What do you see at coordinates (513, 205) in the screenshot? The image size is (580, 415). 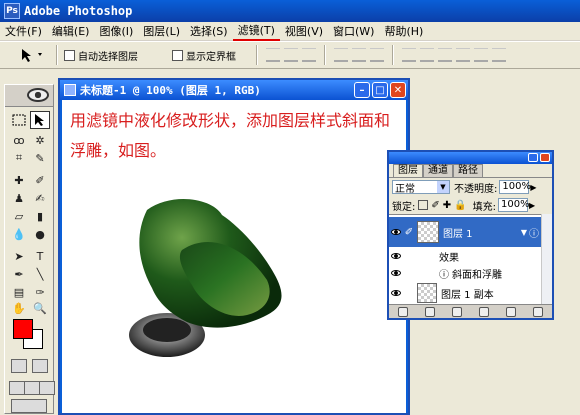 I see `fill-input: 100%` at bounding box center [513, 205].